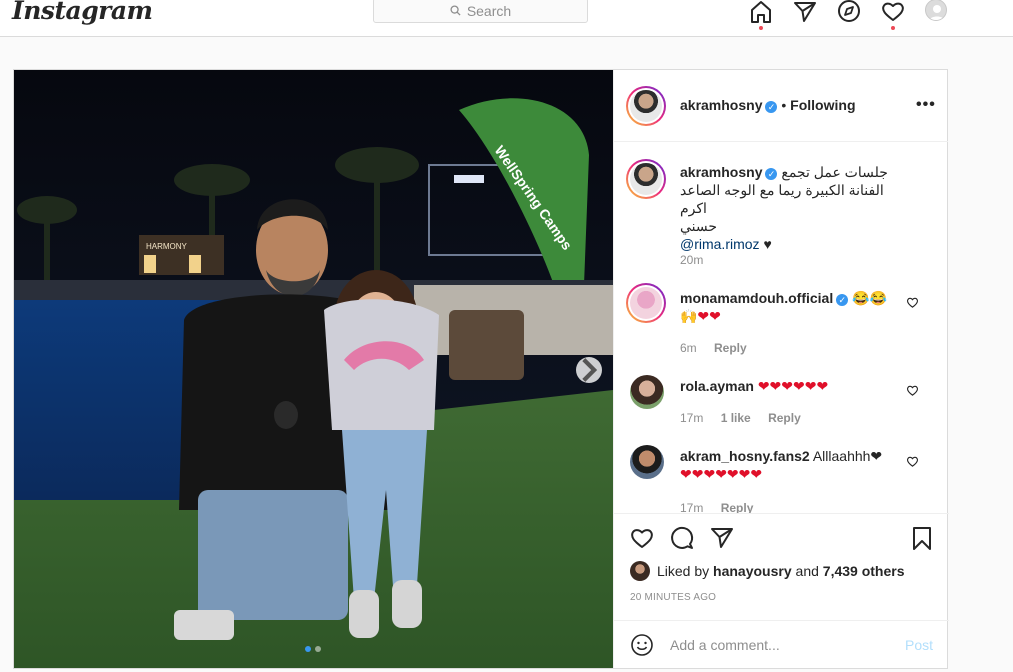 This screenshot has height=672, width=1013. Describe the element at coordinates (688, 348) in the screenshot. I see `comment-time: 6m` at that location.